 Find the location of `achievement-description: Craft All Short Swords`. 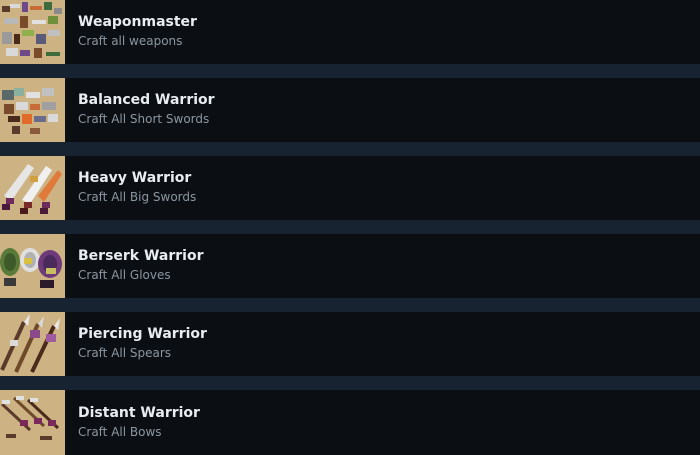

achievement-description: Craft All Short Swords is located at coordinates (144, 119).